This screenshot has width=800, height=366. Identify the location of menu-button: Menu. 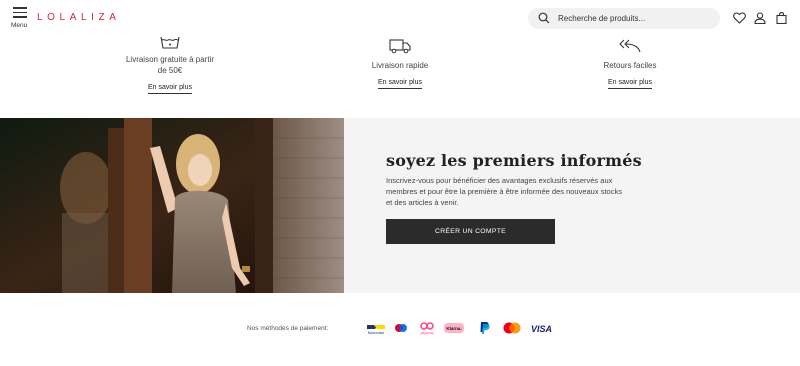
(20, 19).